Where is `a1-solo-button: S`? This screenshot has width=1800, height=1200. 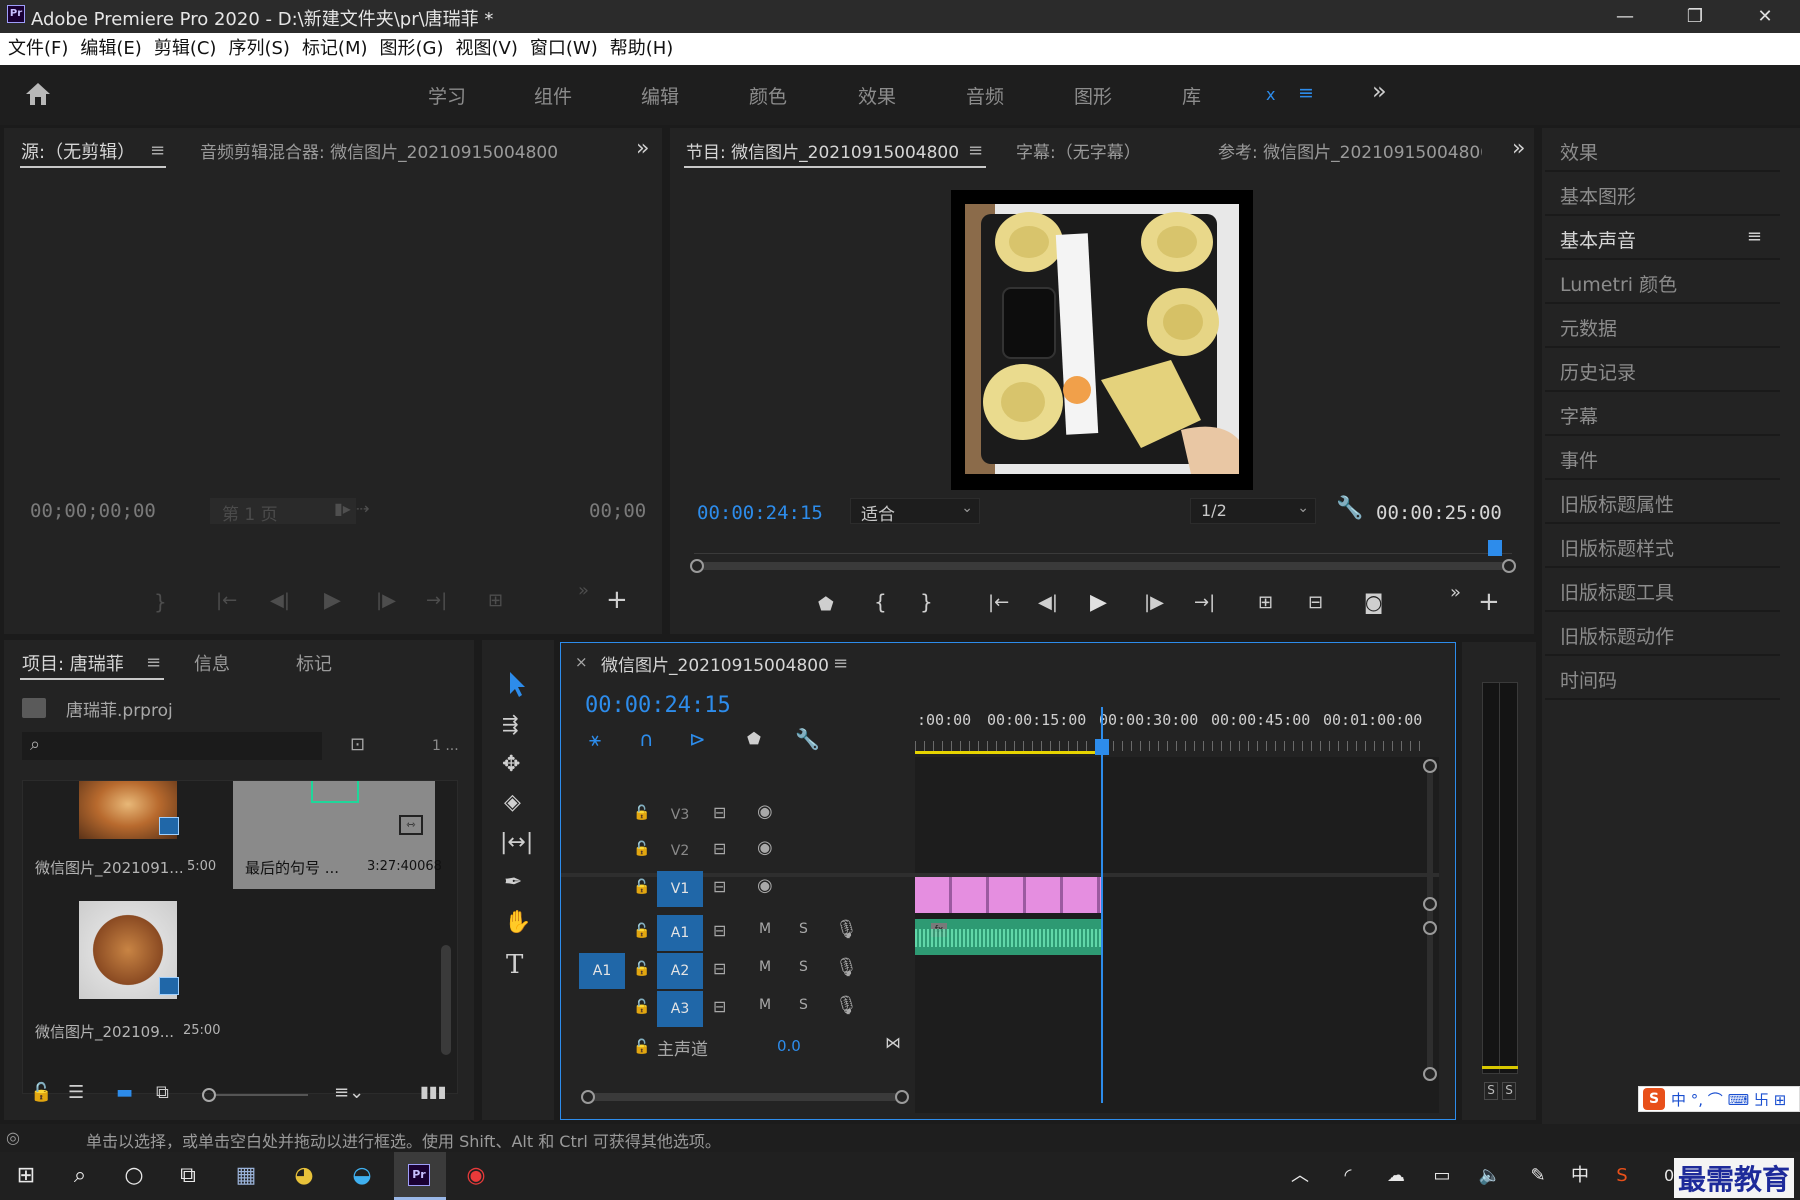 a1-solo-button: S is located at coordinates (803, 929).